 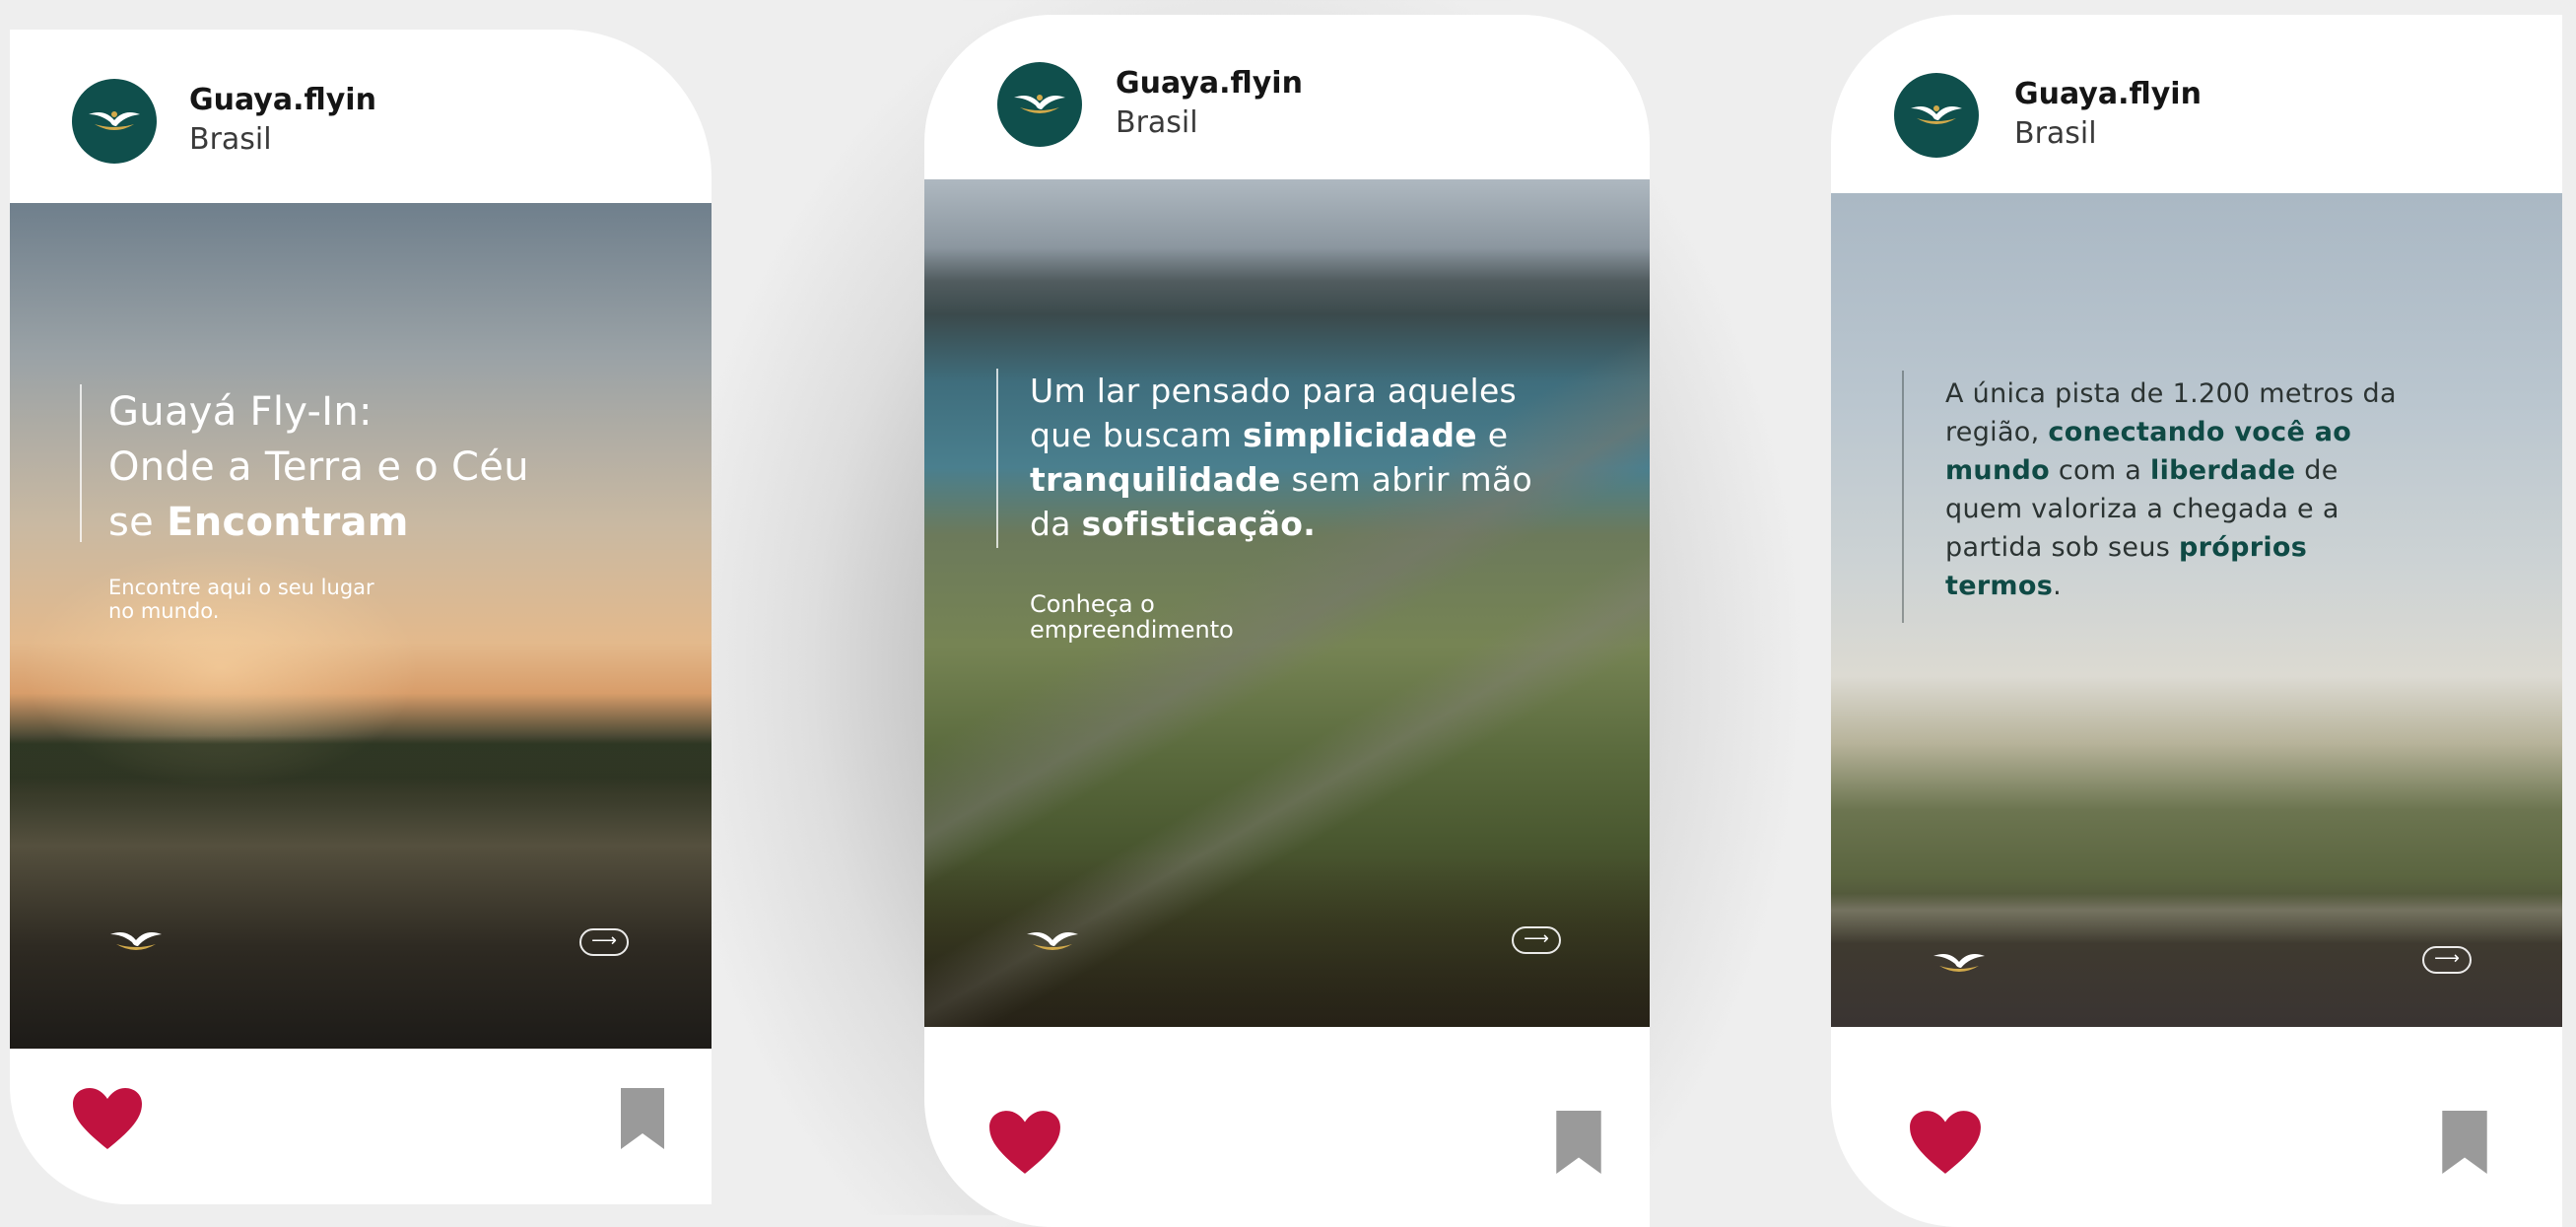 I want to click on subtext: Conheça o empreendimento, so click(x=1132, y=617).